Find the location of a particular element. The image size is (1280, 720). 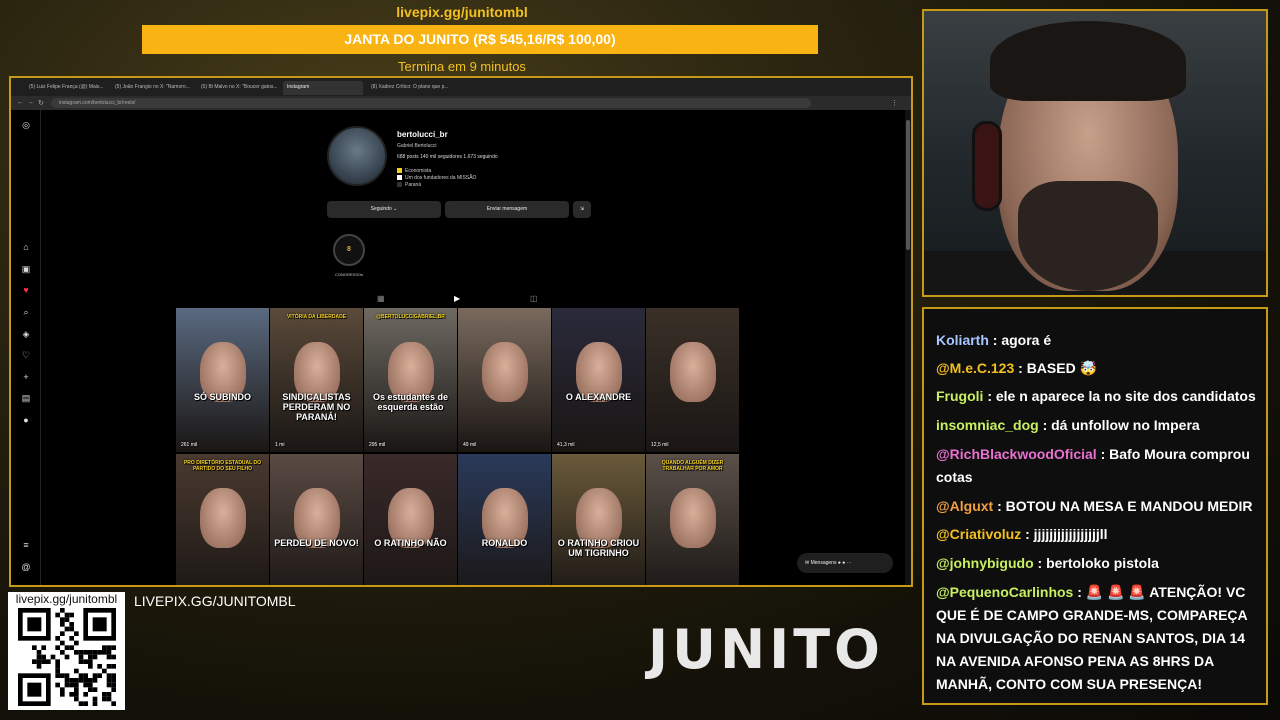

chat-text: : BASED 🤯 is located at coordinates (1058, 368).